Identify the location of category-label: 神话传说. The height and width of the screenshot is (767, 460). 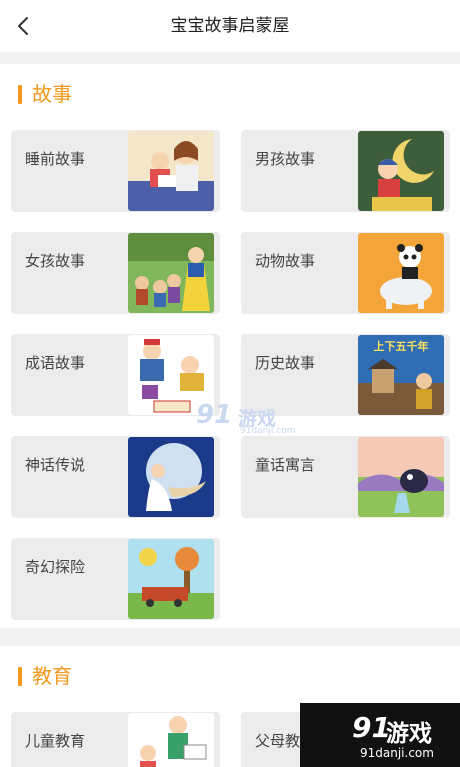
(55, 465).